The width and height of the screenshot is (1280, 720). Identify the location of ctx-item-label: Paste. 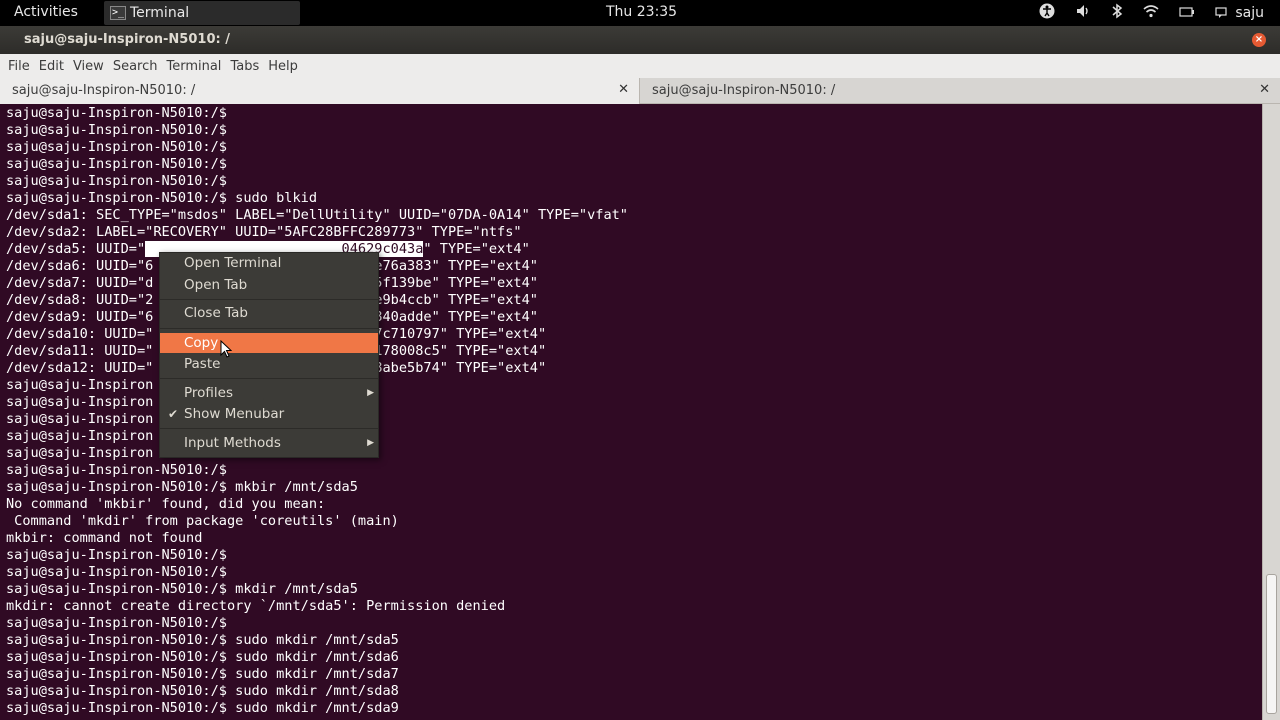
(202, 364).